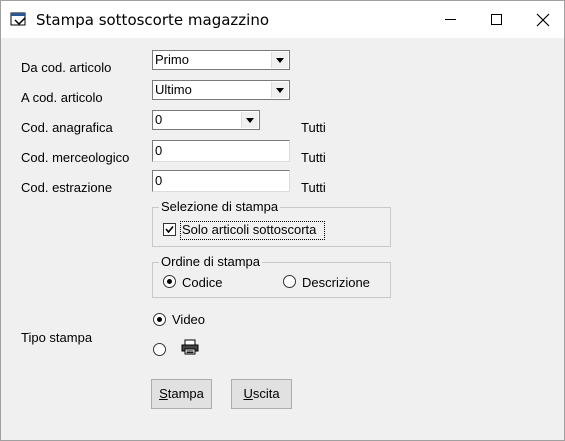 The image size is (565, 441). I want to click on selezione-legend: Selezione di stampa, so click(220, 207).